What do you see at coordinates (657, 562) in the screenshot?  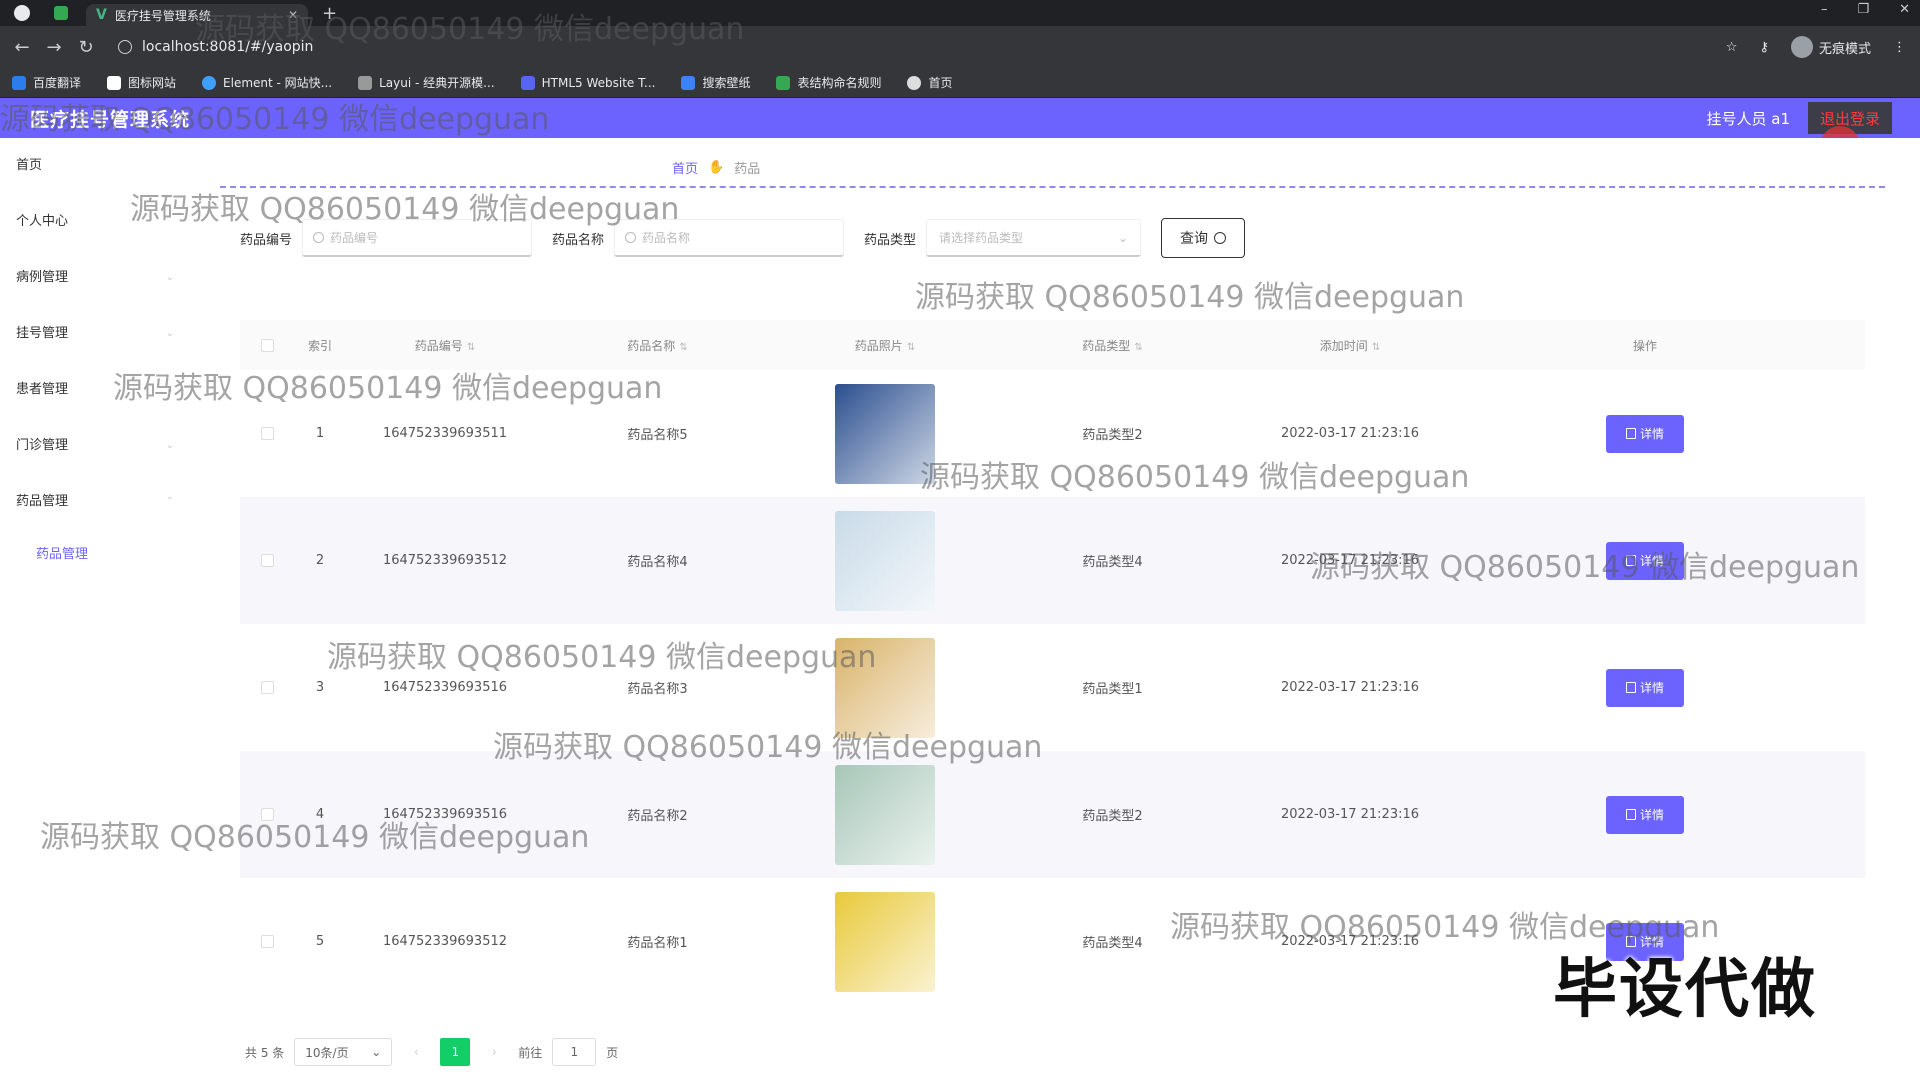 I see `cell-name: 药品名称4` at bounding box center [657, 562].